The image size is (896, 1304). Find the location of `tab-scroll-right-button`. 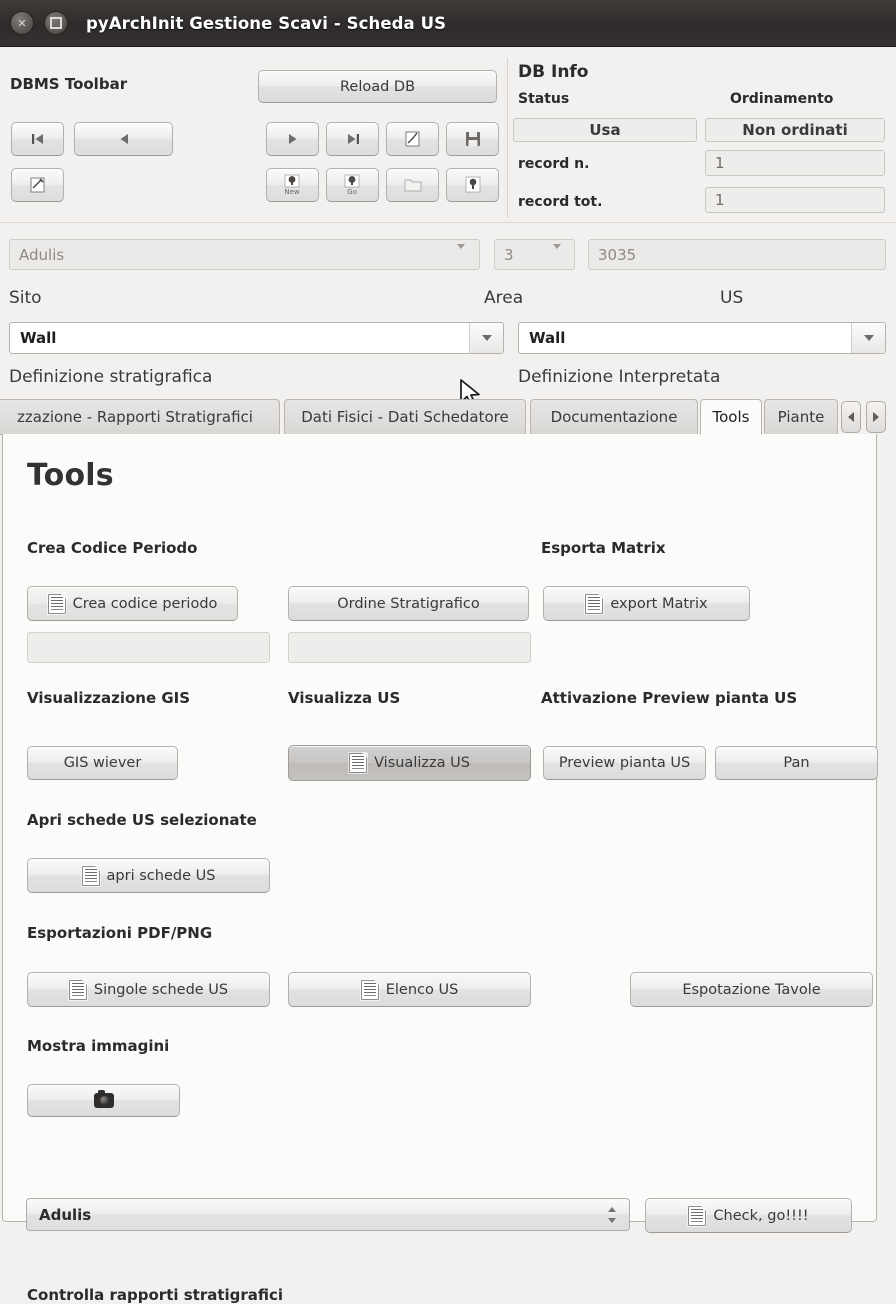

tab-scroll-right-button is located at coordinates (876, 417).